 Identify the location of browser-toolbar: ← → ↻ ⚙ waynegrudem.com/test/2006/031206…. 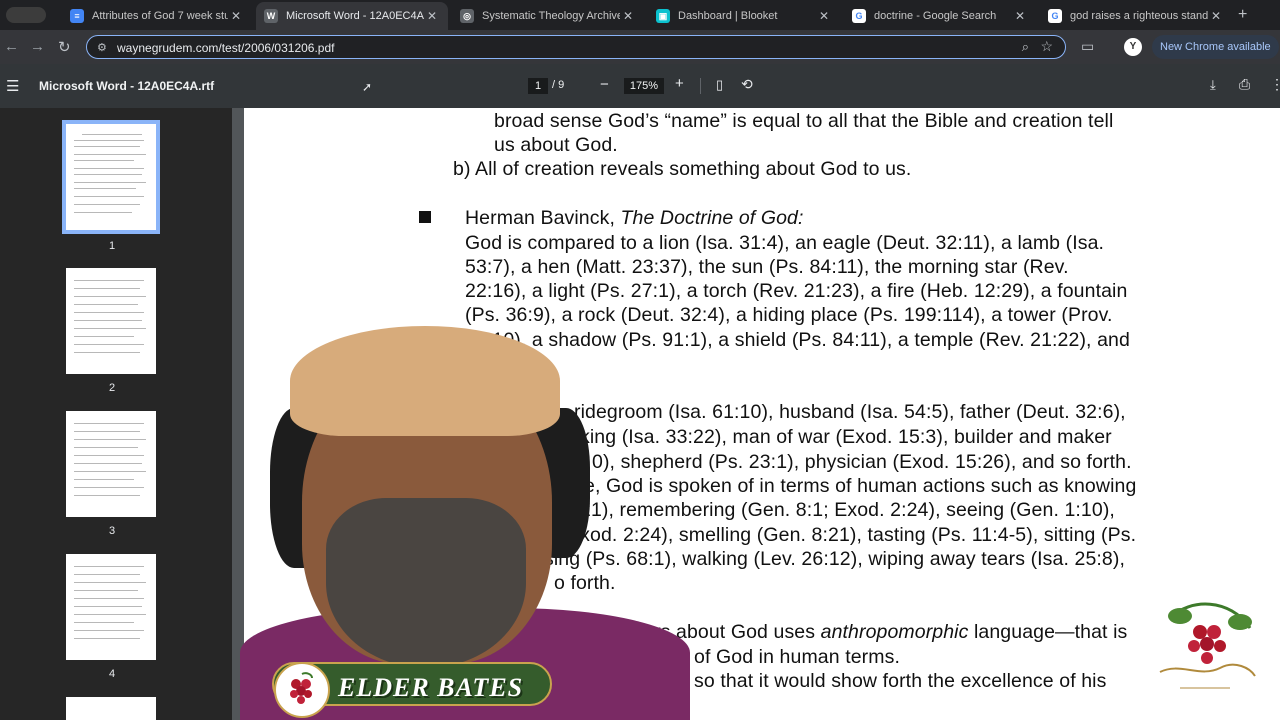
(640, 47).